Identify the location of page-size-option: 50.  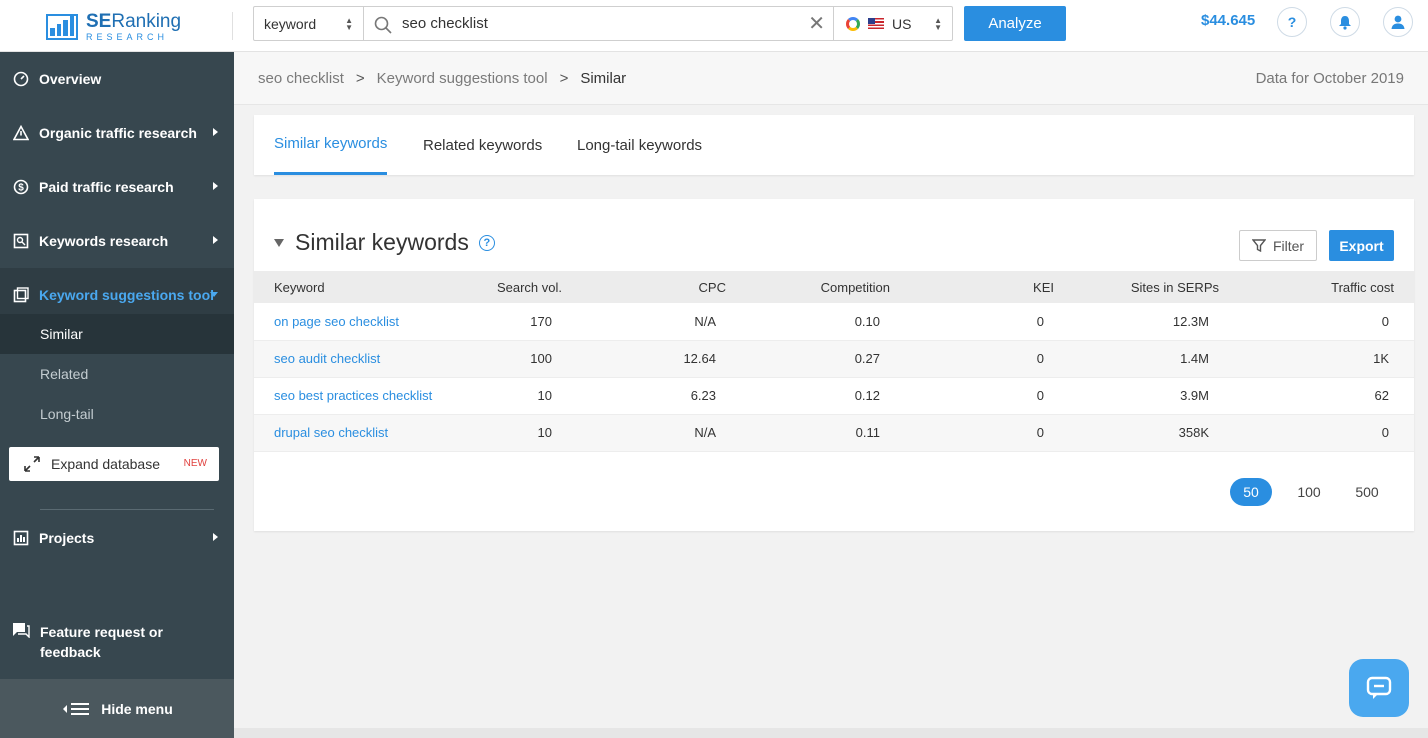
(1251, 492).